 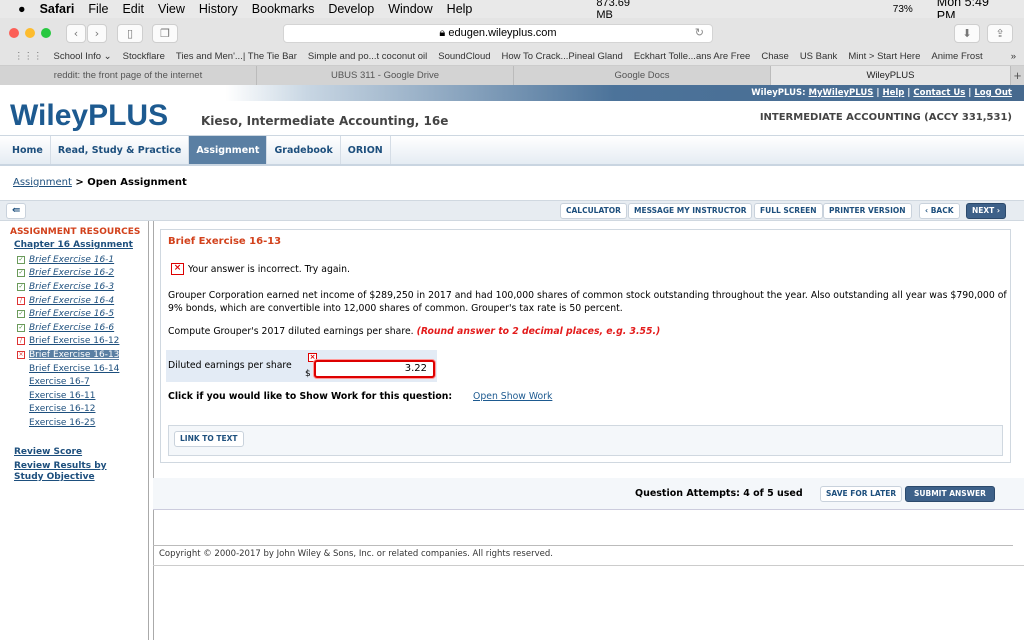 I want to click on bookmark: Ties and Men'...| The Tie Bar, so click(x=236, y=56).